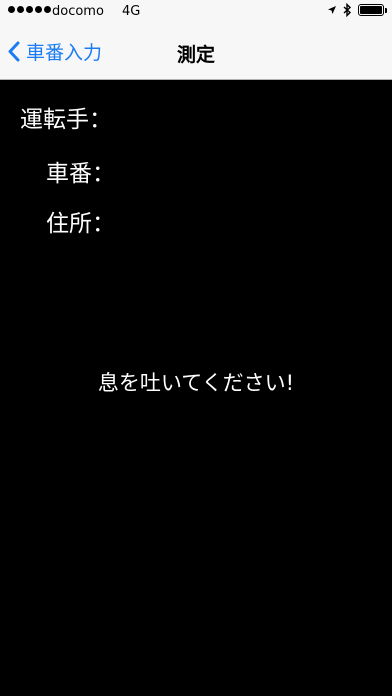 The height and width of the screenshot is (696, 392). Describe the element at coordinates (29, 9) in the screenshot. I see `signal-strength-icon` at that location.